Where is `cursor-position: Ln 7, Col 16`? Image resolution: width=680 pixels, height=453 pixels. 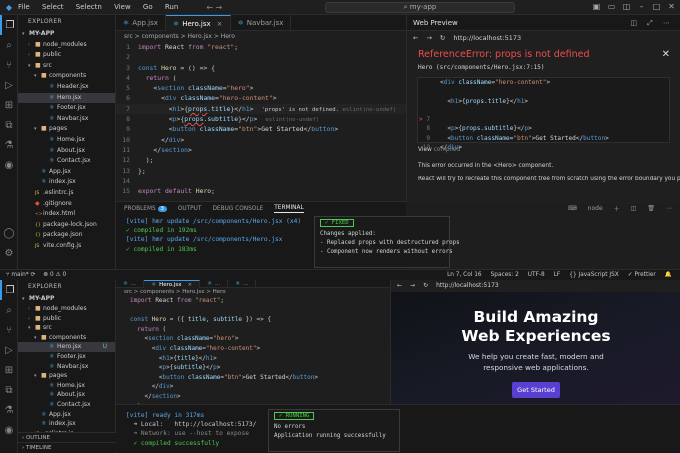
cursor-position: Ln 7, Col 16 is located at coordinates (464, 275).